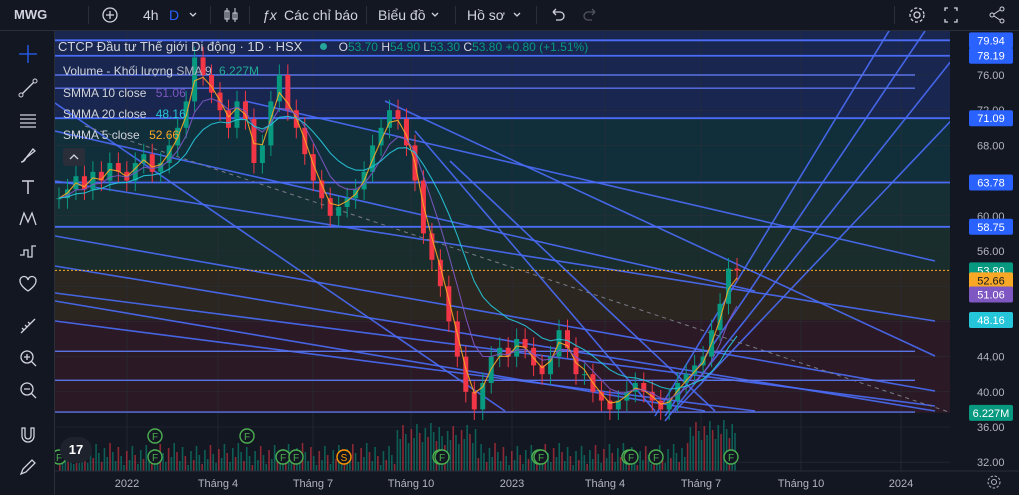 Image resolution: width=1019 pixels, height=495 pixels. What do you see at coordinates (991, 428) in the screenshot?
I see `price-axis-tick: 36.00` at bounding box center [991, 428].